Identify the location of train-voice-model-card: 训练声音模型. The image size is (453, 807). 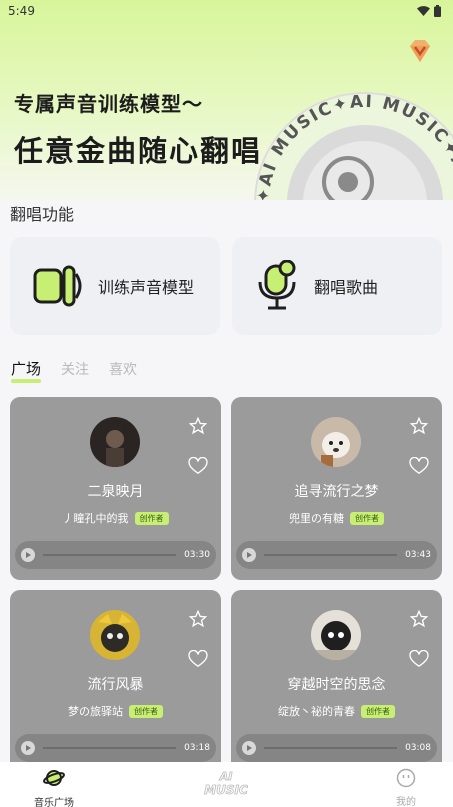
(115, 286).